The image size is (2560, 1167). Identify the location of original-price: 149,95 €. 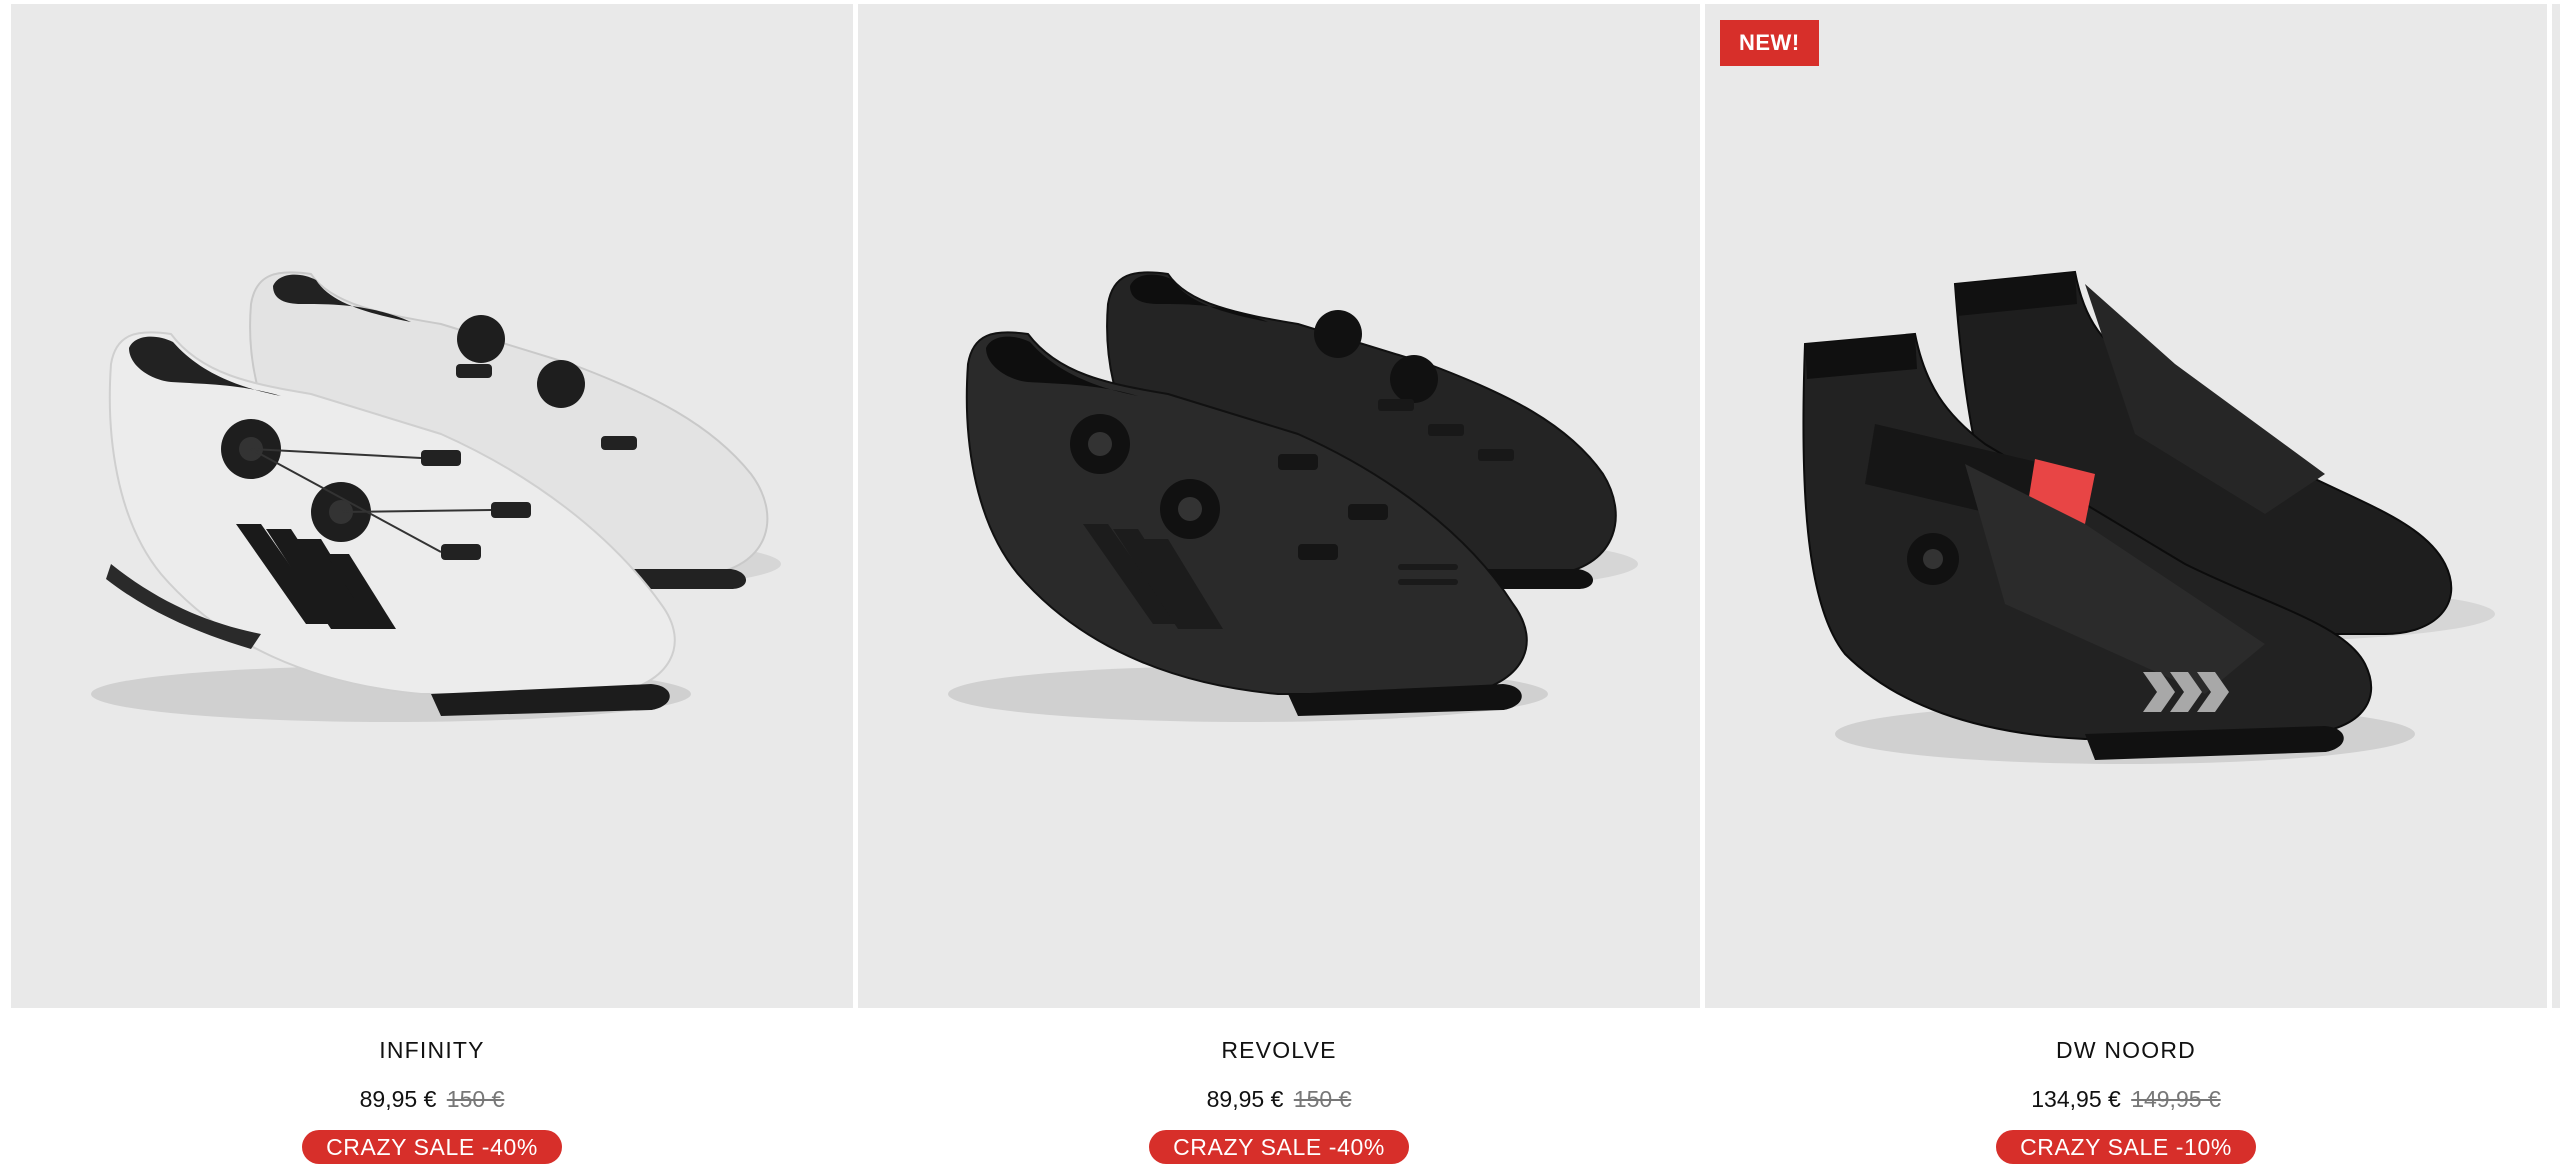
(2176, 1099).